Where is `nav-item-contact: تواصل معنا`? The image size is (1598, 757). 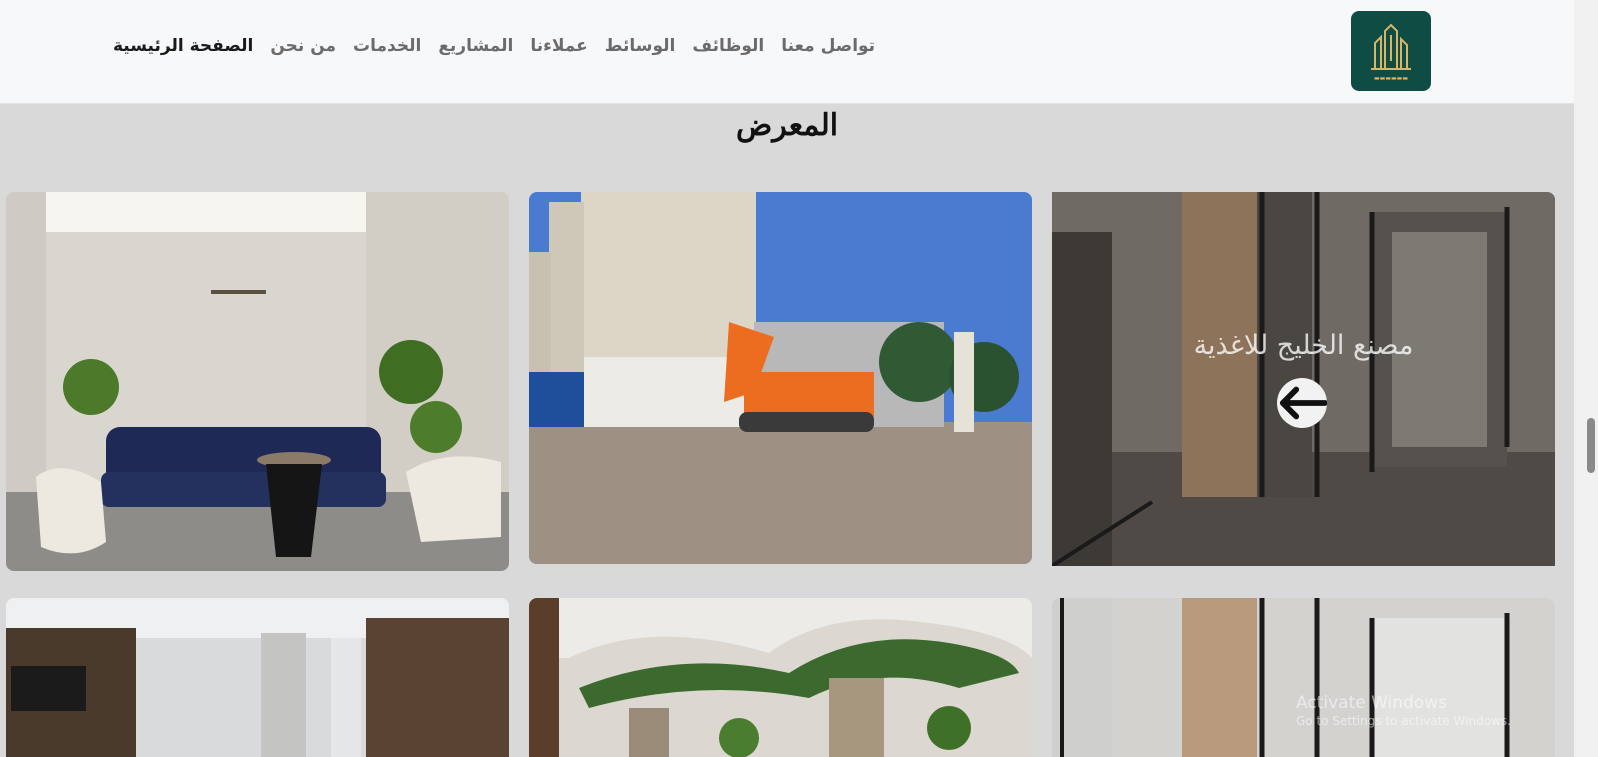
nav-item-contact: تواصل معنا is located at coordinates (828, 46).